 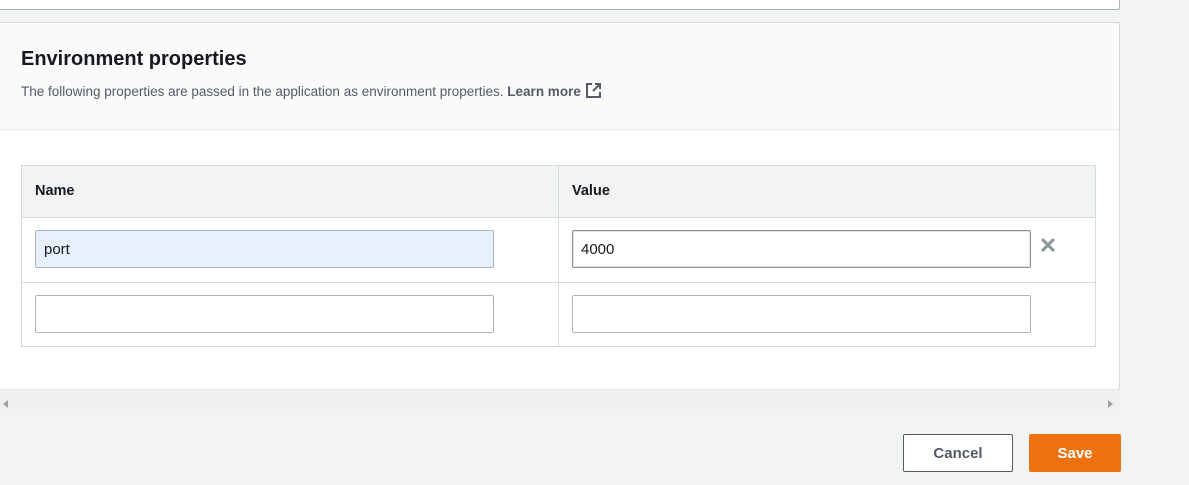 I want to click on property-value-input, so click(x=801, y=249).